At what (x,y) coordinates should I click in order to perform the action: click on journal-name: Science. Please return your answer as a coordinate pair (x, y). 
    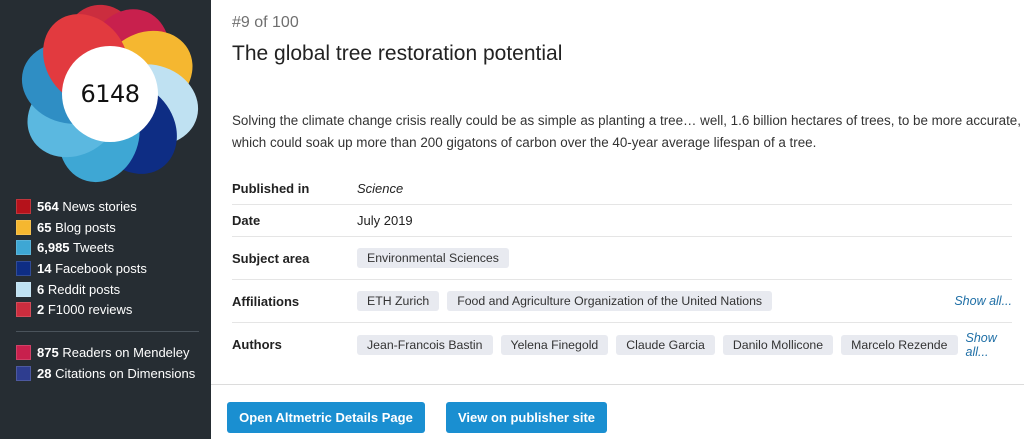
    Looking at the image, I should click on (380, 188).